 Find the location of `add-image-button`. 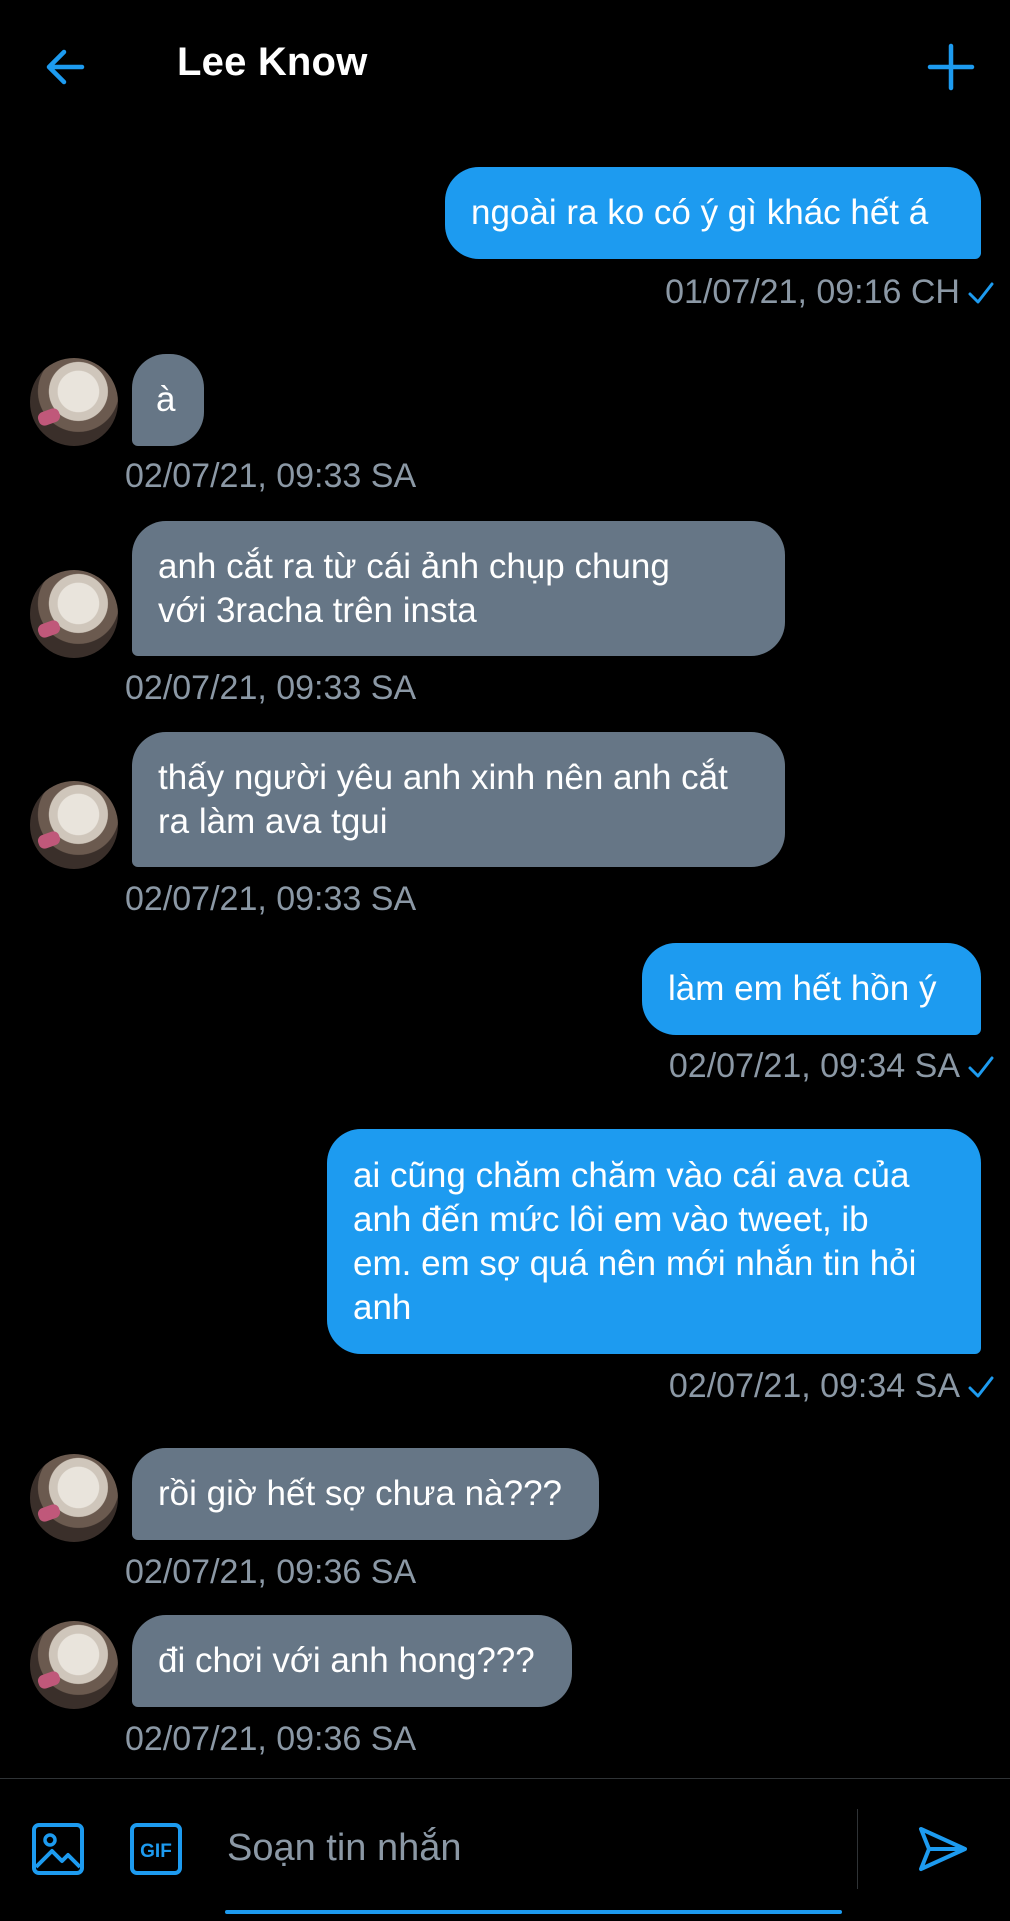

add-image-button is located at coordinates (58, 1849).